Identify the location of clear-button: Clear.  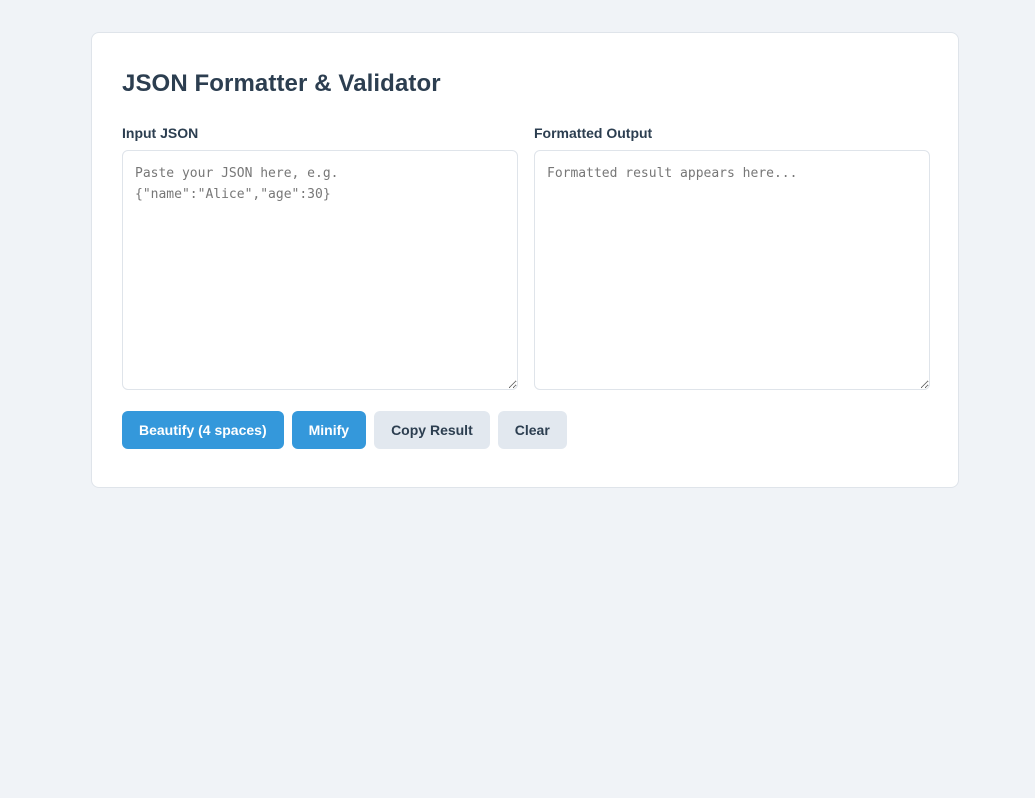
(532, 430).